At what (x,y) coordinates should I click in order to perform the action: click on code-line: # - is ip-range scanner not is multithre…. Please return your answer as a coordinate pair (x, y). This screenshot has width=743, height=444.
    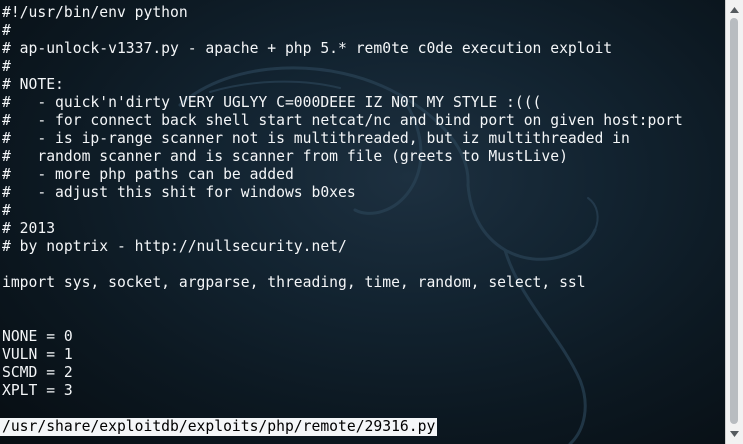
    Looking at the image, I should click on (316, 138).